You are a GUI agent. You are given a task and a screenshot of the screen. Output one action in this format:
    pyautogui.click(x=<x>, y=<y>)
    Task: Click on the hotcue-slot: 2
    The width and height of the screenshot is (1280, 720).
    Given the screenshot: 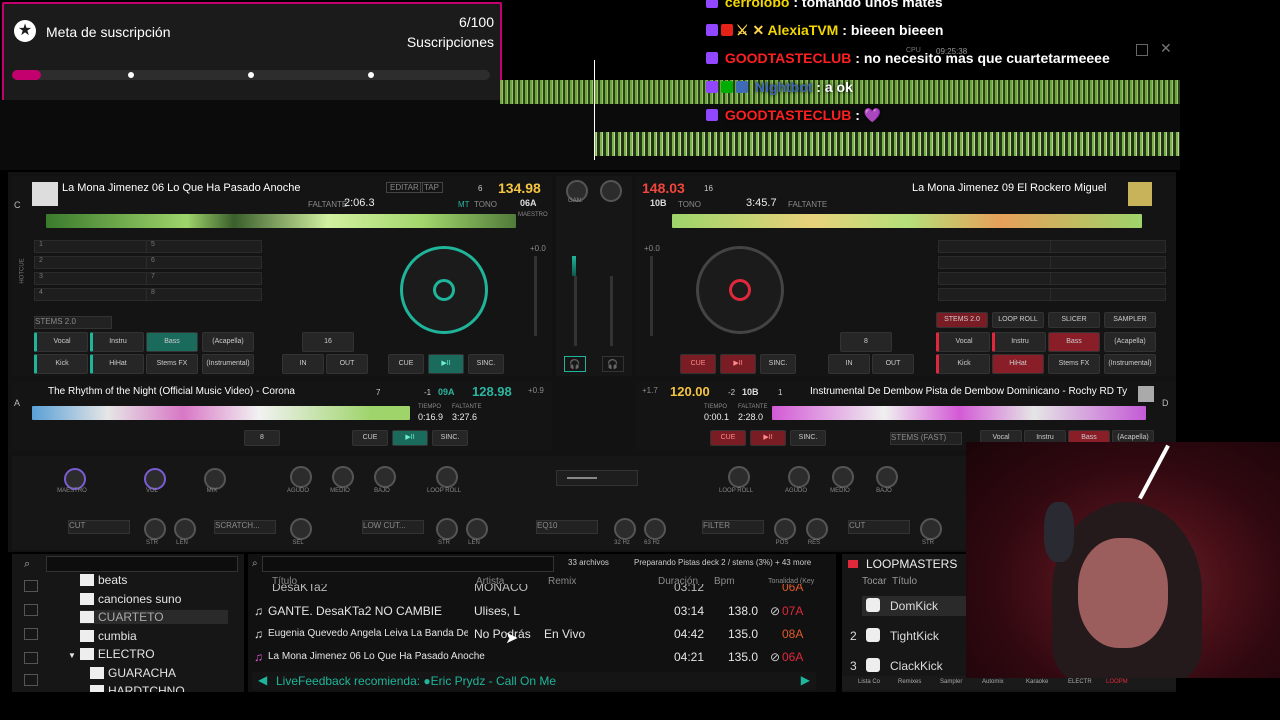 What is the action you would take?
    pyautogui.click(x=92, y=262)
    